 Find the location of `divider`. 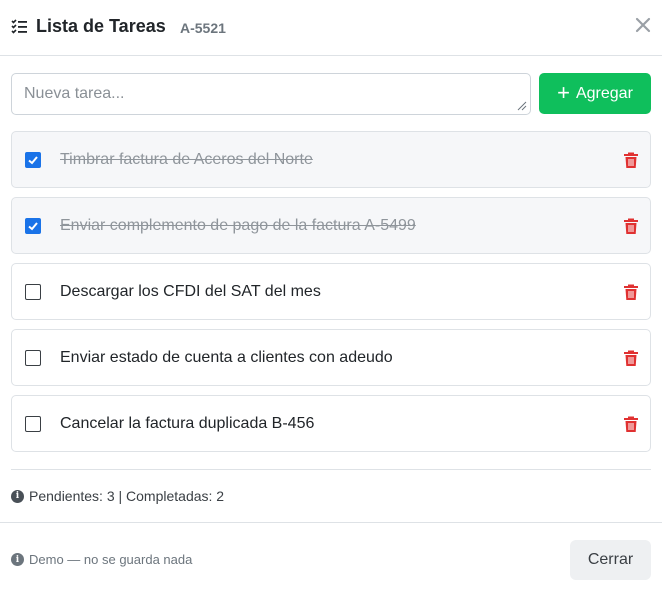

divider is located at coordinates (331, 469).